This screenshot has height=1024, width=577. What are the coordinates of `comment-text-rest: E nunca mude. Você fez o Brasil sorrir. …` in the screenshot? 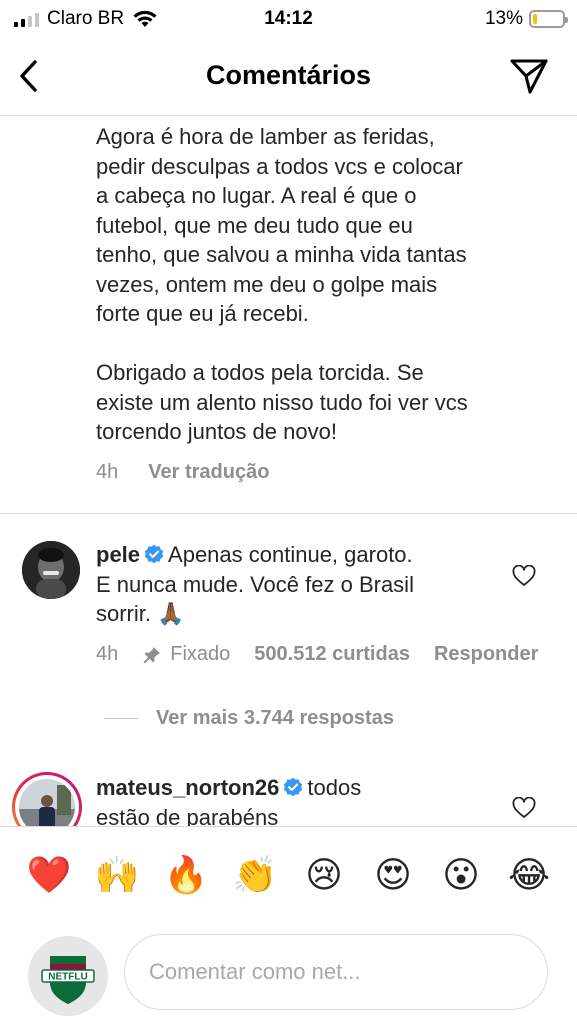 It's located at (255, 599).